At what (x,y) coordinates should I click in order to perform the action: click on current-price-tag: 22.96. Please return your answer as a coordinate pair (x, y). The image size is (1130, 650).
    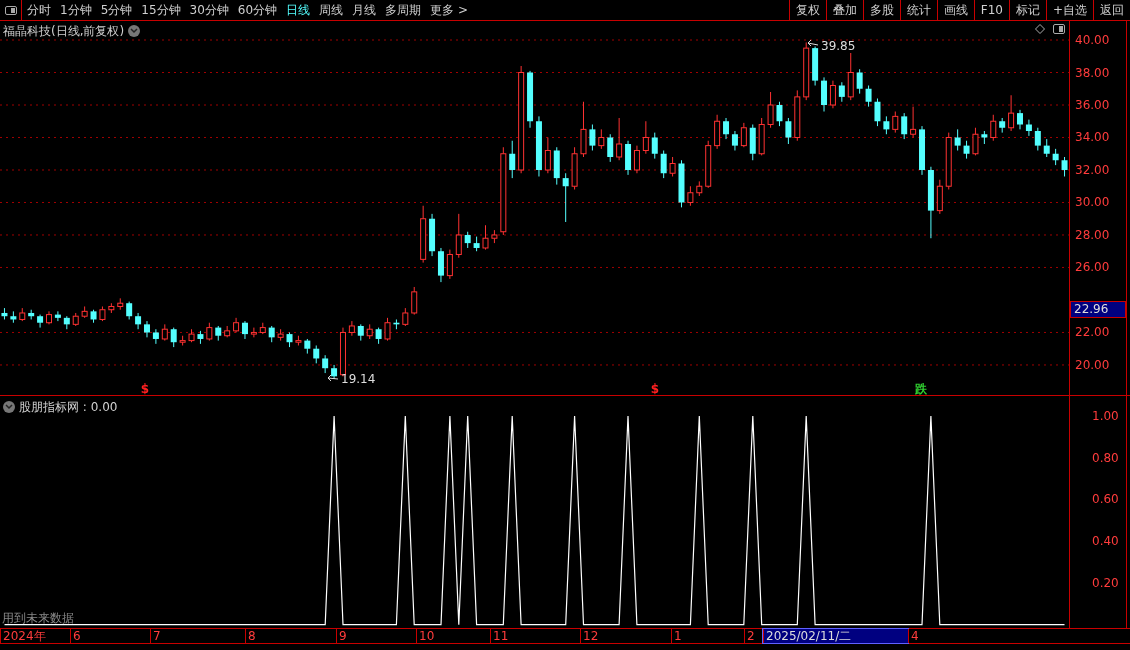
    Looking at the image, I should click on (1098, 309).